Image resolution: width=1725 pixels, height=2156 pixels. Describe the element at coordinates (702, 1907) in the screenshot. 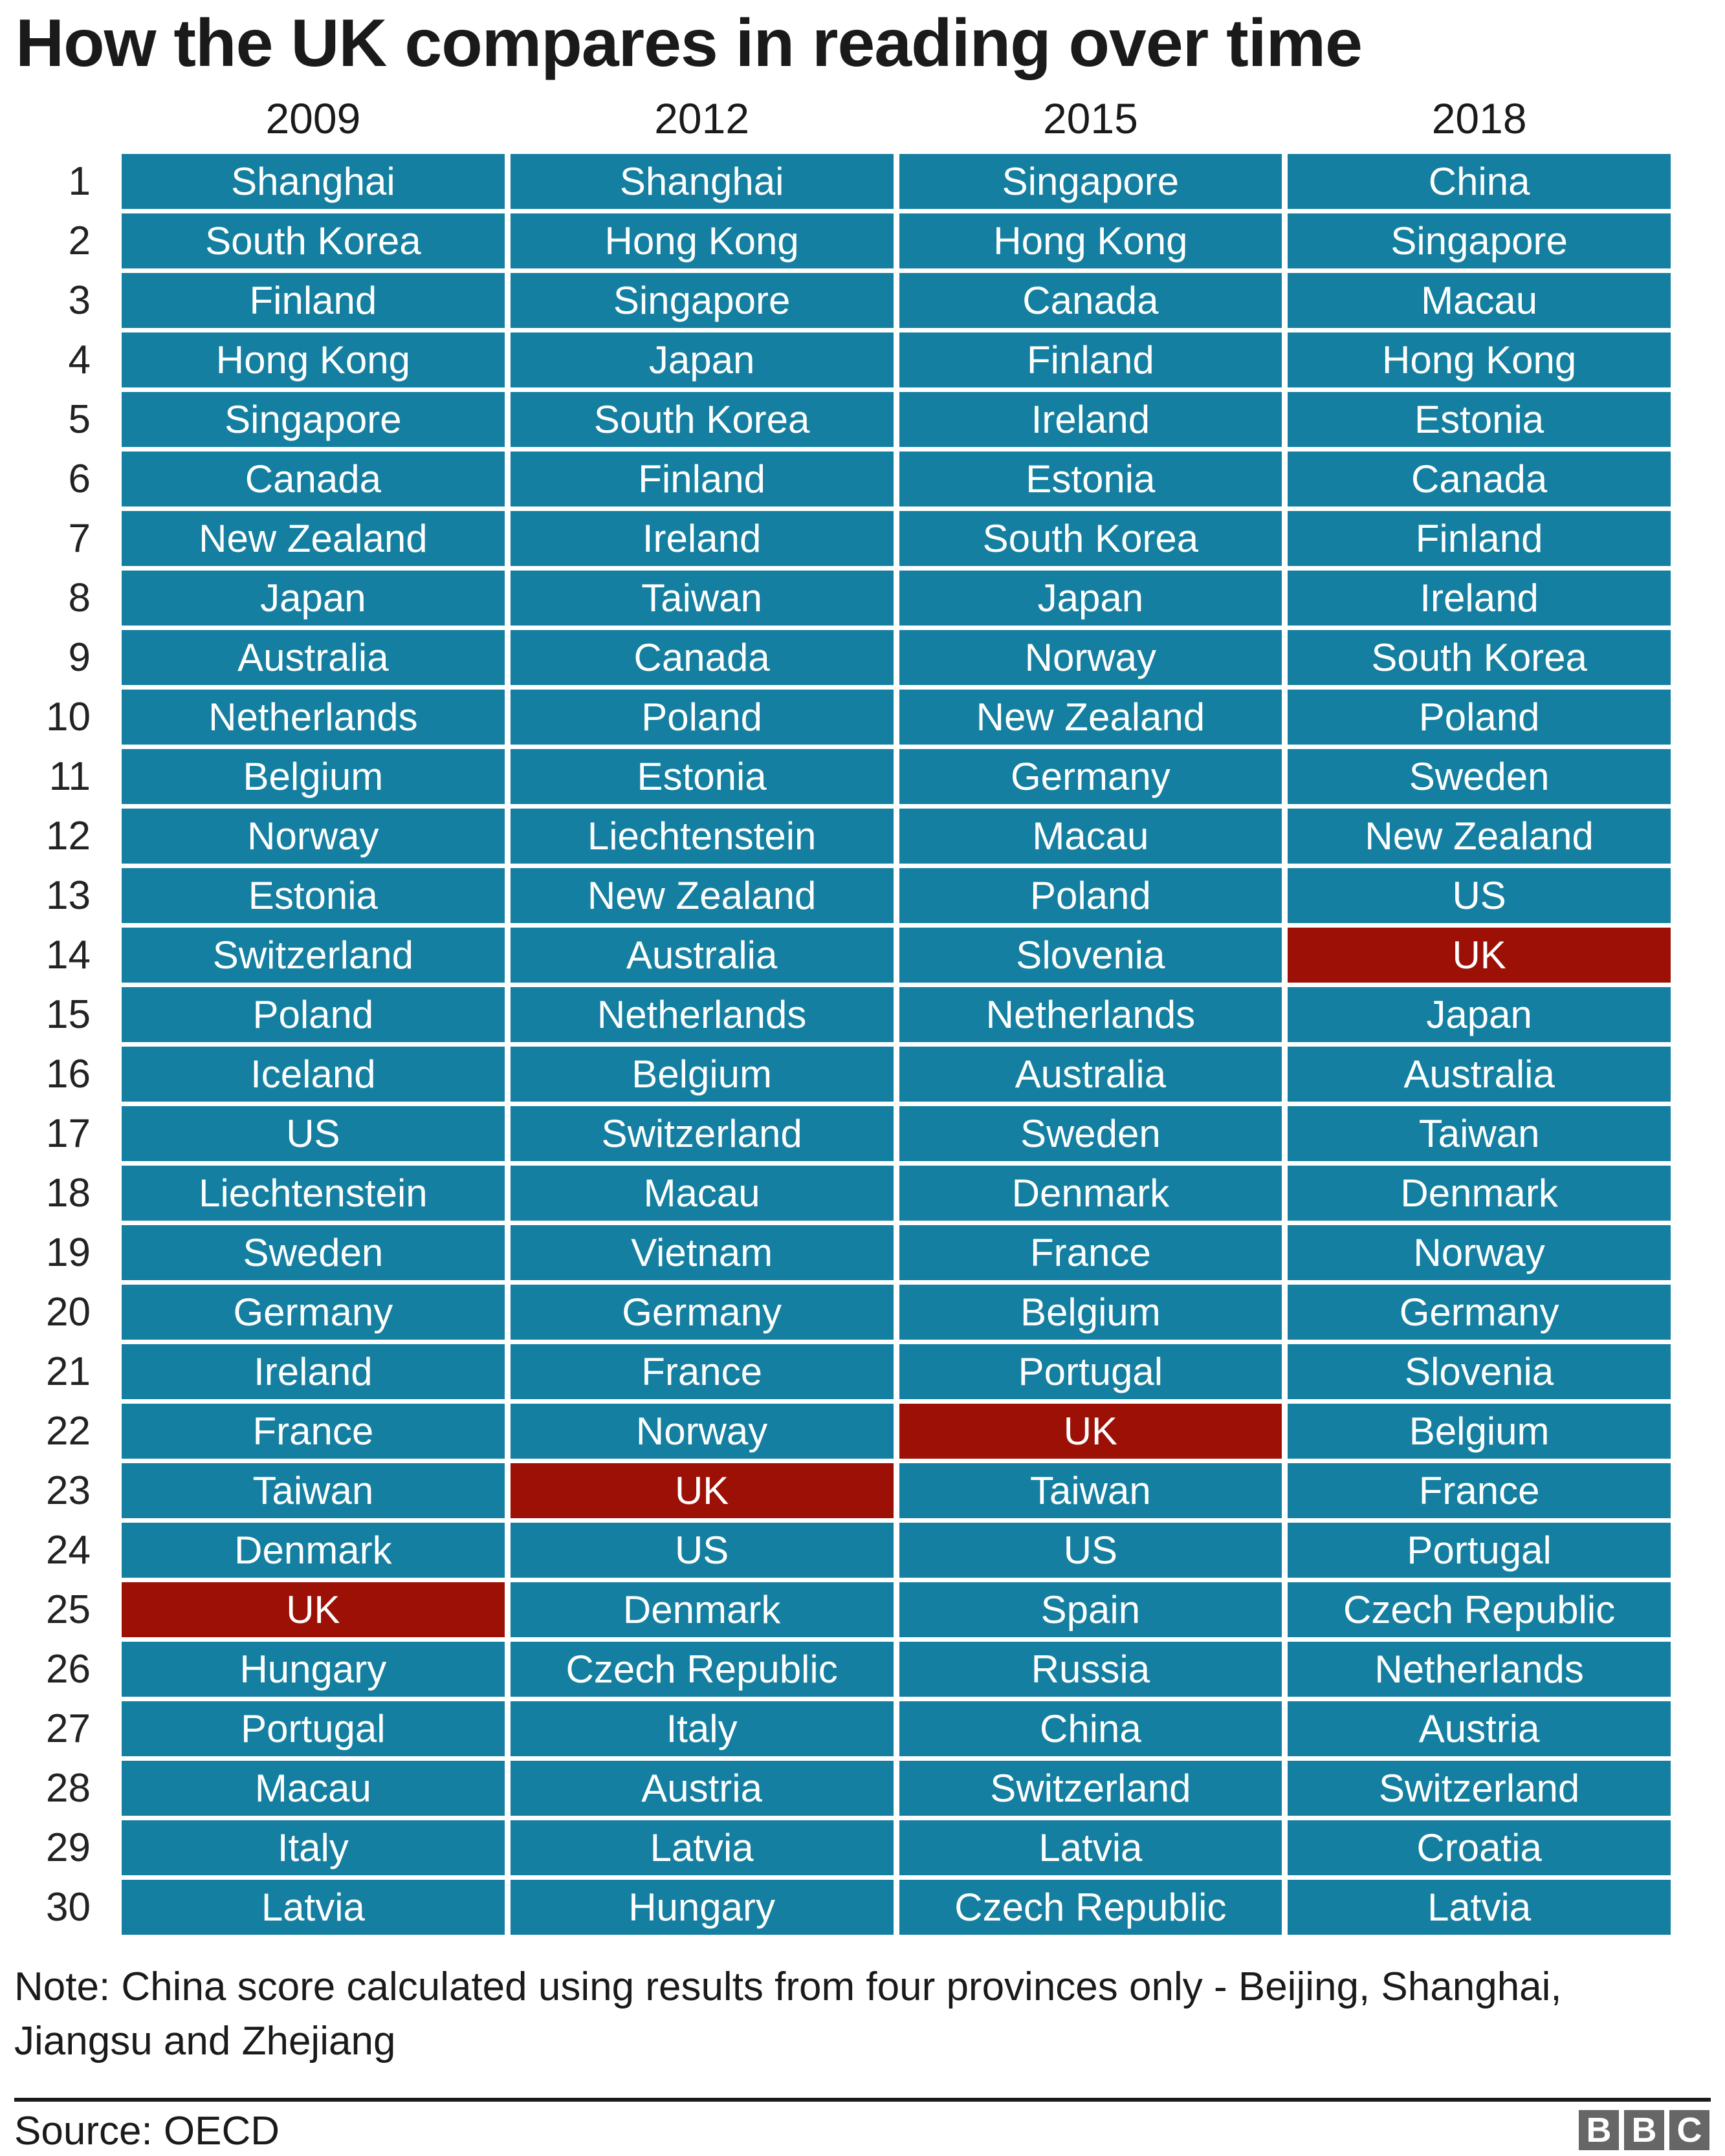

I see `table-cell: Hungary` at that location.